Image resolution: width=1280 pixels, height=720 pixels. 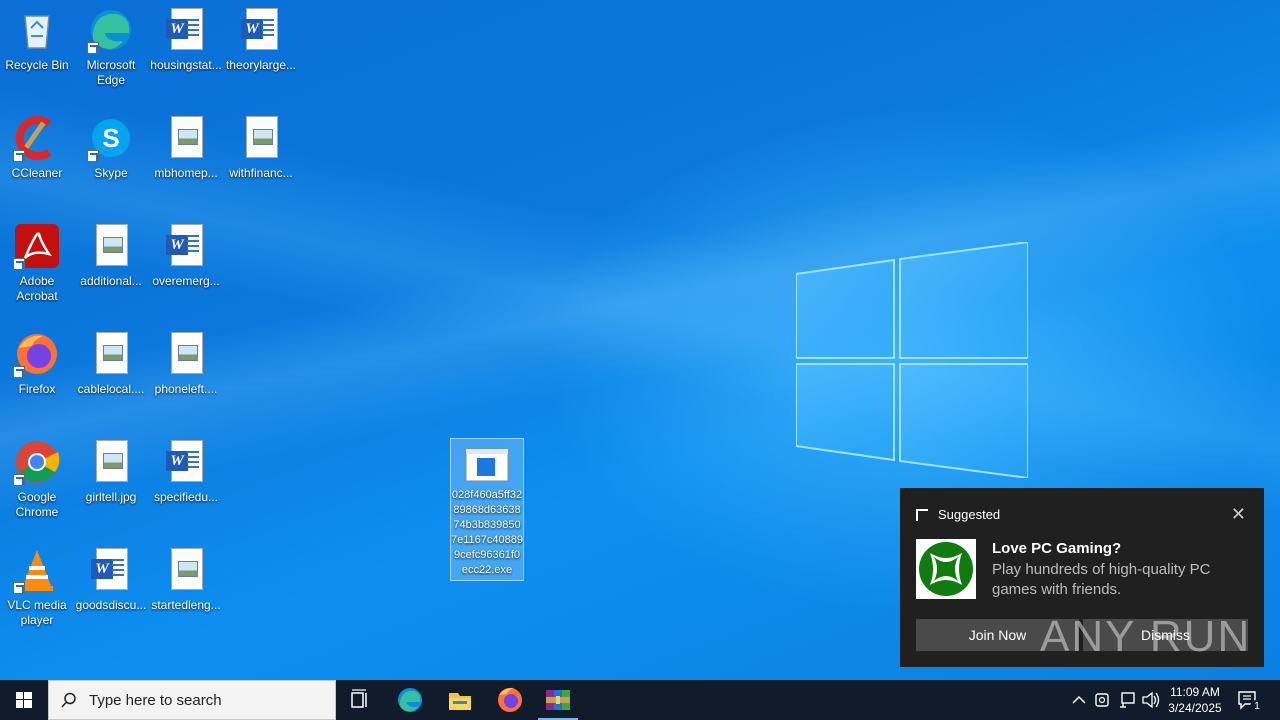 I want to click on windows-start-icon, so click(x=24, y=700).